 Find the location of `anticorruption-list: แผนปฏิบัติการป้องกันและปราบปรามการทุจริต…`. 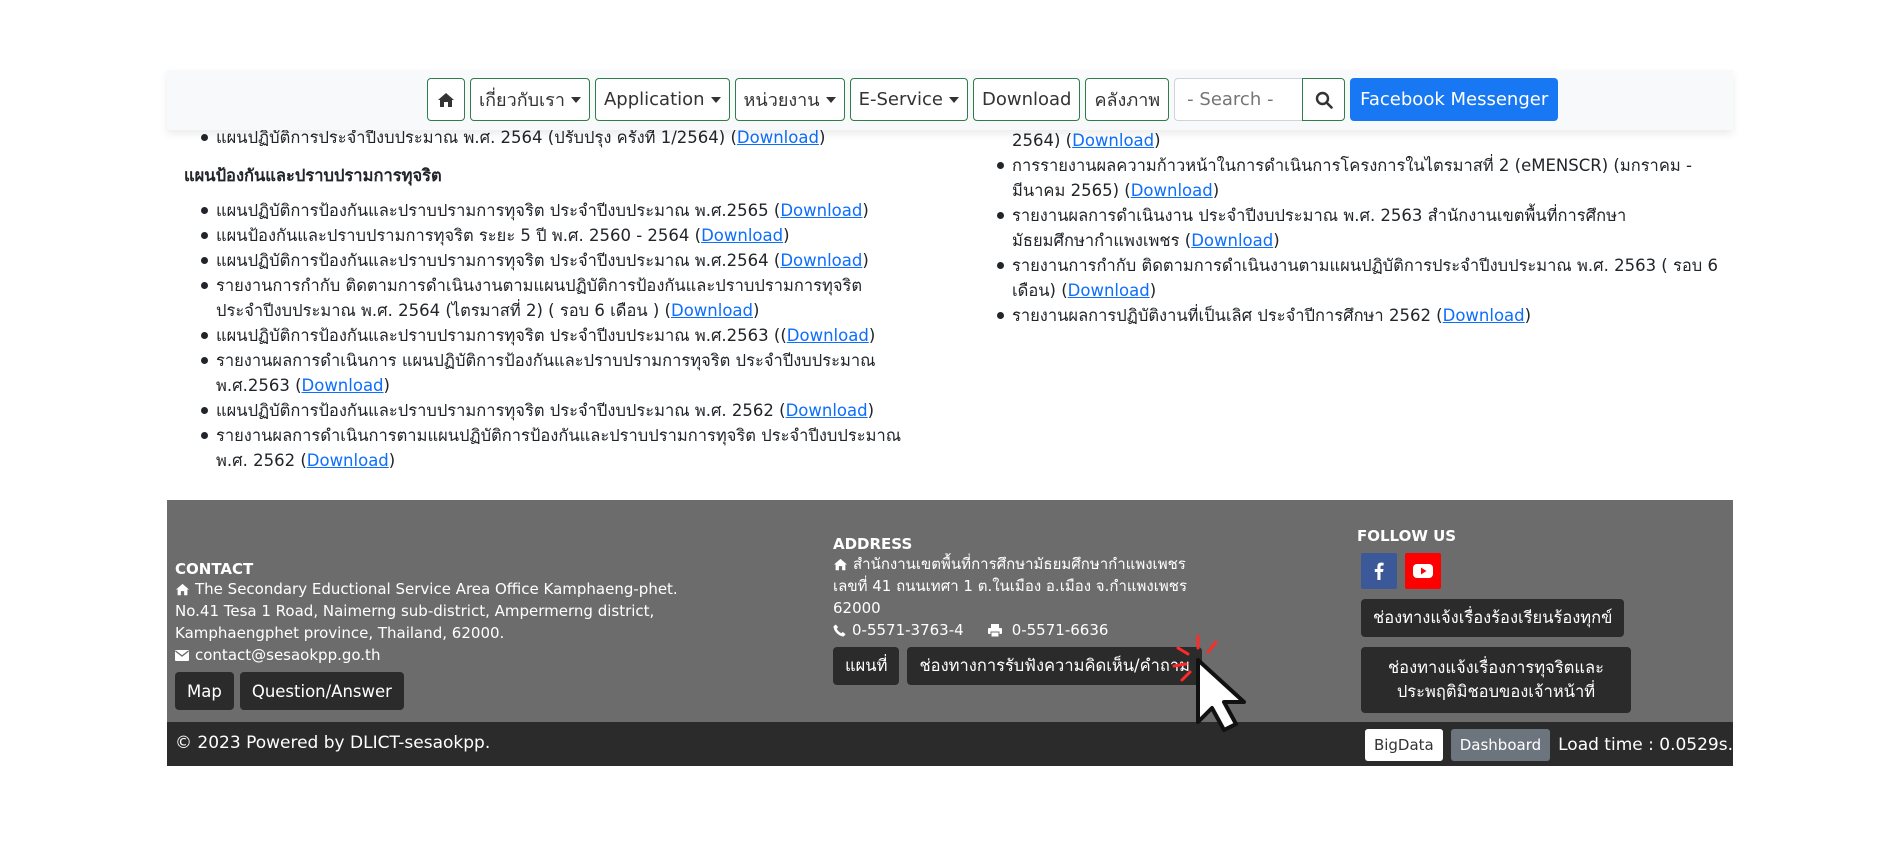

anticorruption-list: แผนปฏิบัติการป้องกันและปราบปรามการทุจริต… is located at coordinates (564, 335).